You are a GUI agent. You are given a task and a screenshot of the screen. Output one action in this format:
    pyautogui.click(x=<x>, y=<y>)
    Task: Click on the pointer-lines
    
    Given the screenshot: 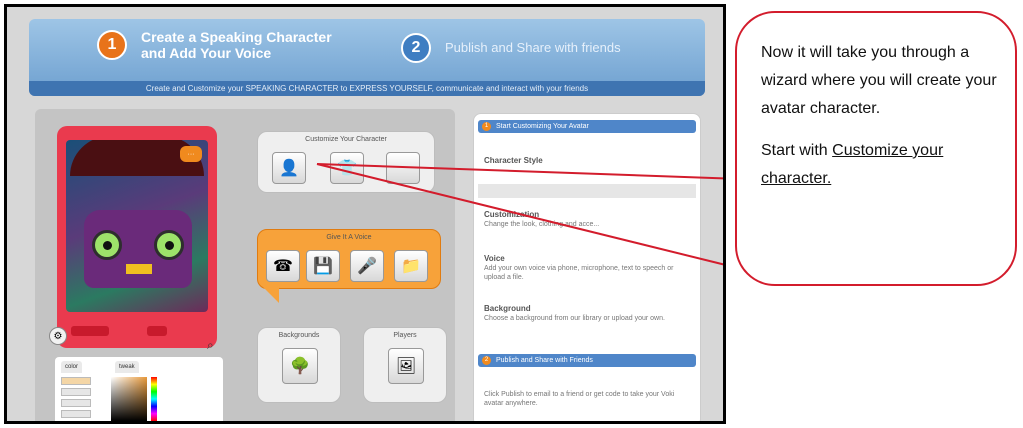 What is the action you would take?
    pyautogui.click(x=519, y=214)
    